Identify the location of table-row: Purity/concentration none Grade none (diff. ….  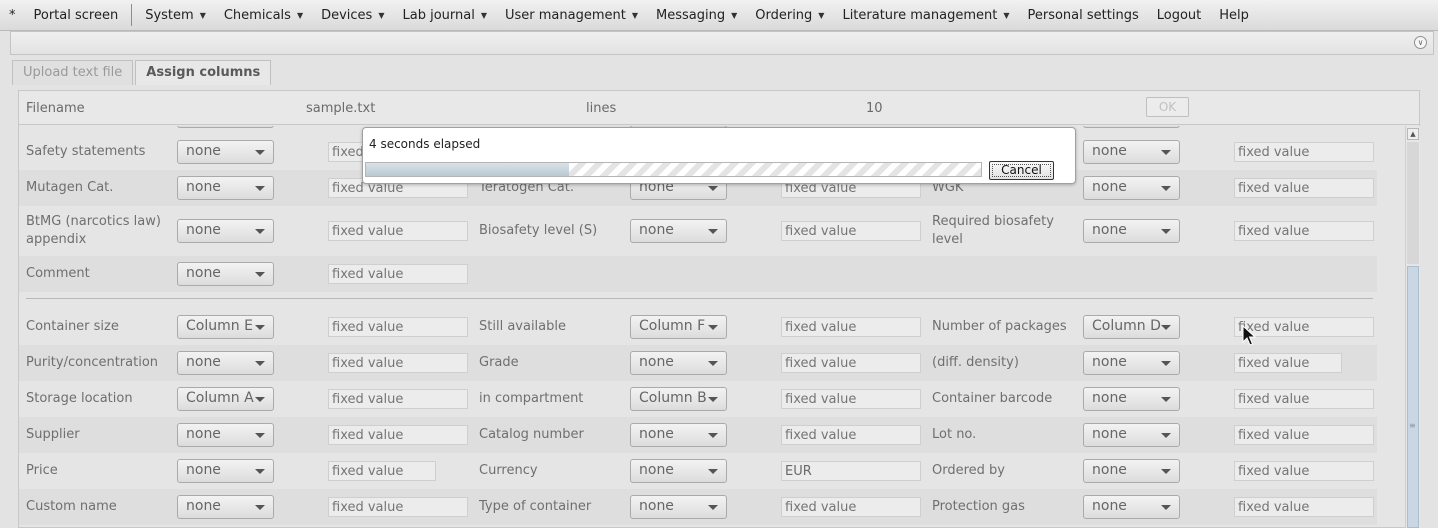
(698, 363).